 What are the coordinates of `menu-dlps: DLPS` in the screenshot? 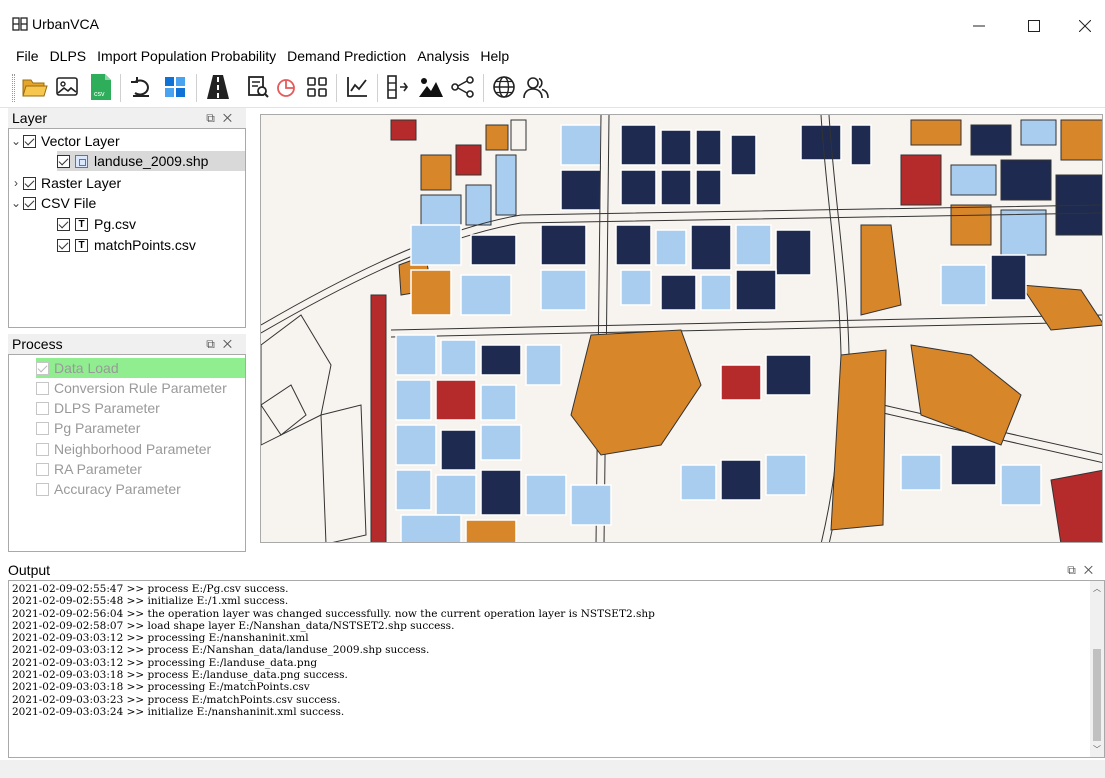 It's located at (68, 56).